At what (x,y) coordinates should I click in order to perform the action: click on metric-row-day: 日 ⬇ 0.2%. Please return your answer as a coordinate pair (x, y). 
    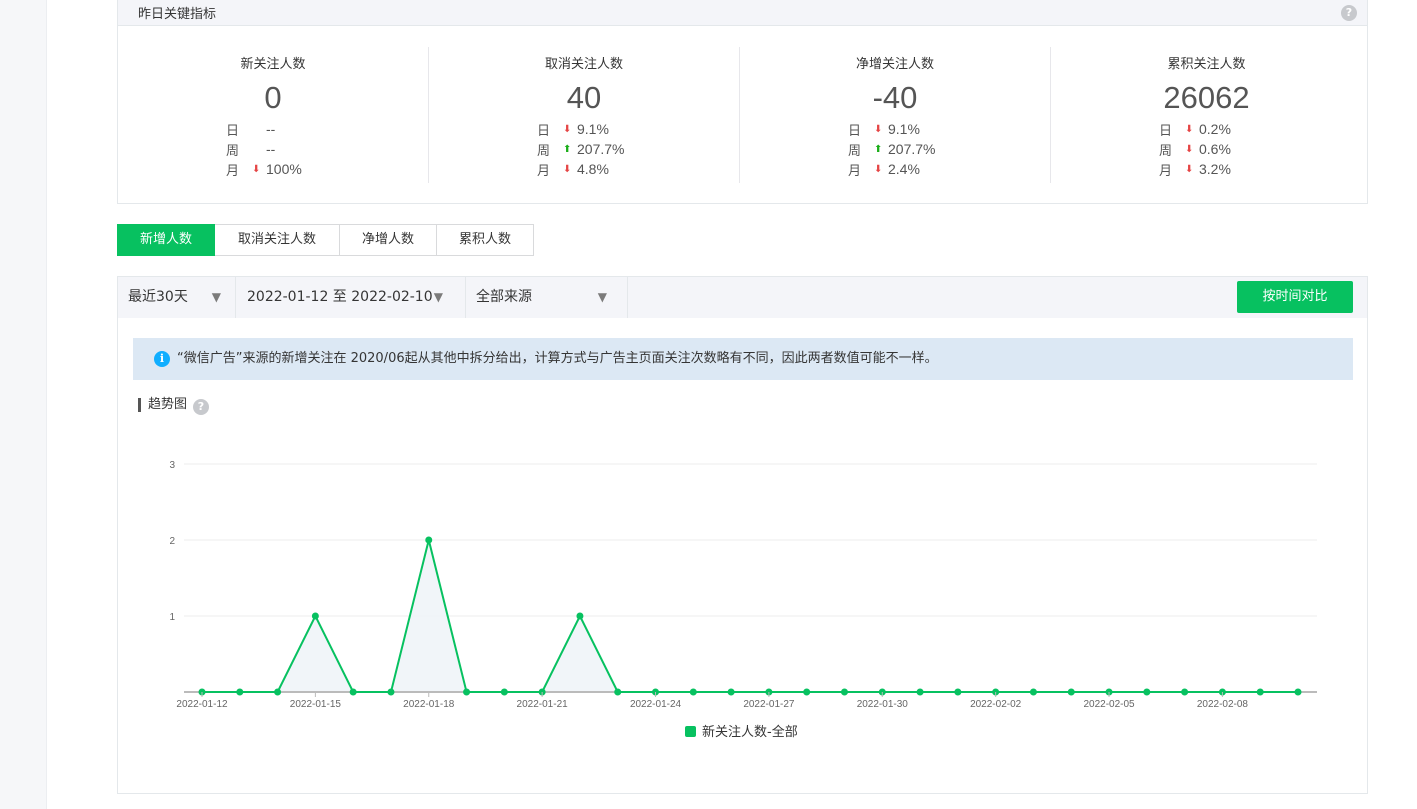
    Looking at the image, I should click on (1234, 129).